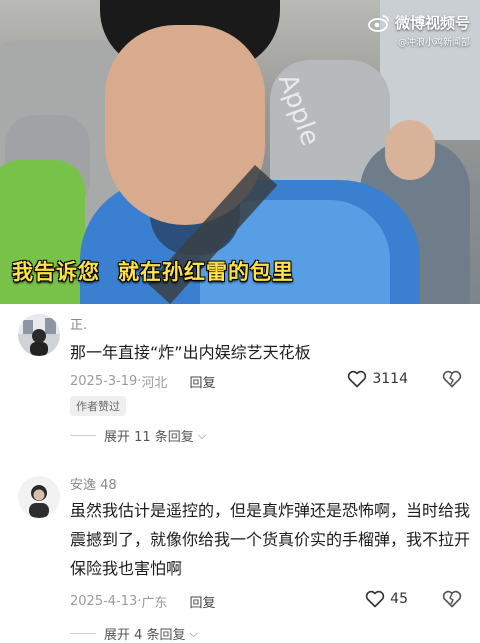 The height and width of the screenshot is (643, 480). I want to click on comment-location: 广东, so click(154, 603).